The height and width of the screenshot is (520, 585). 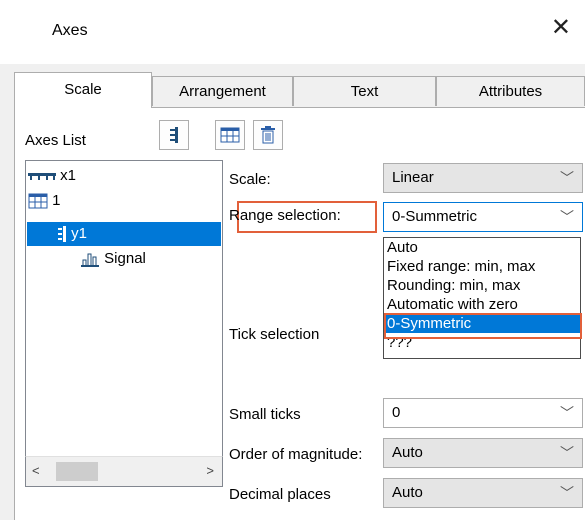 I want to click on decimal-places-value: Auto, so click(x=407, y=492).